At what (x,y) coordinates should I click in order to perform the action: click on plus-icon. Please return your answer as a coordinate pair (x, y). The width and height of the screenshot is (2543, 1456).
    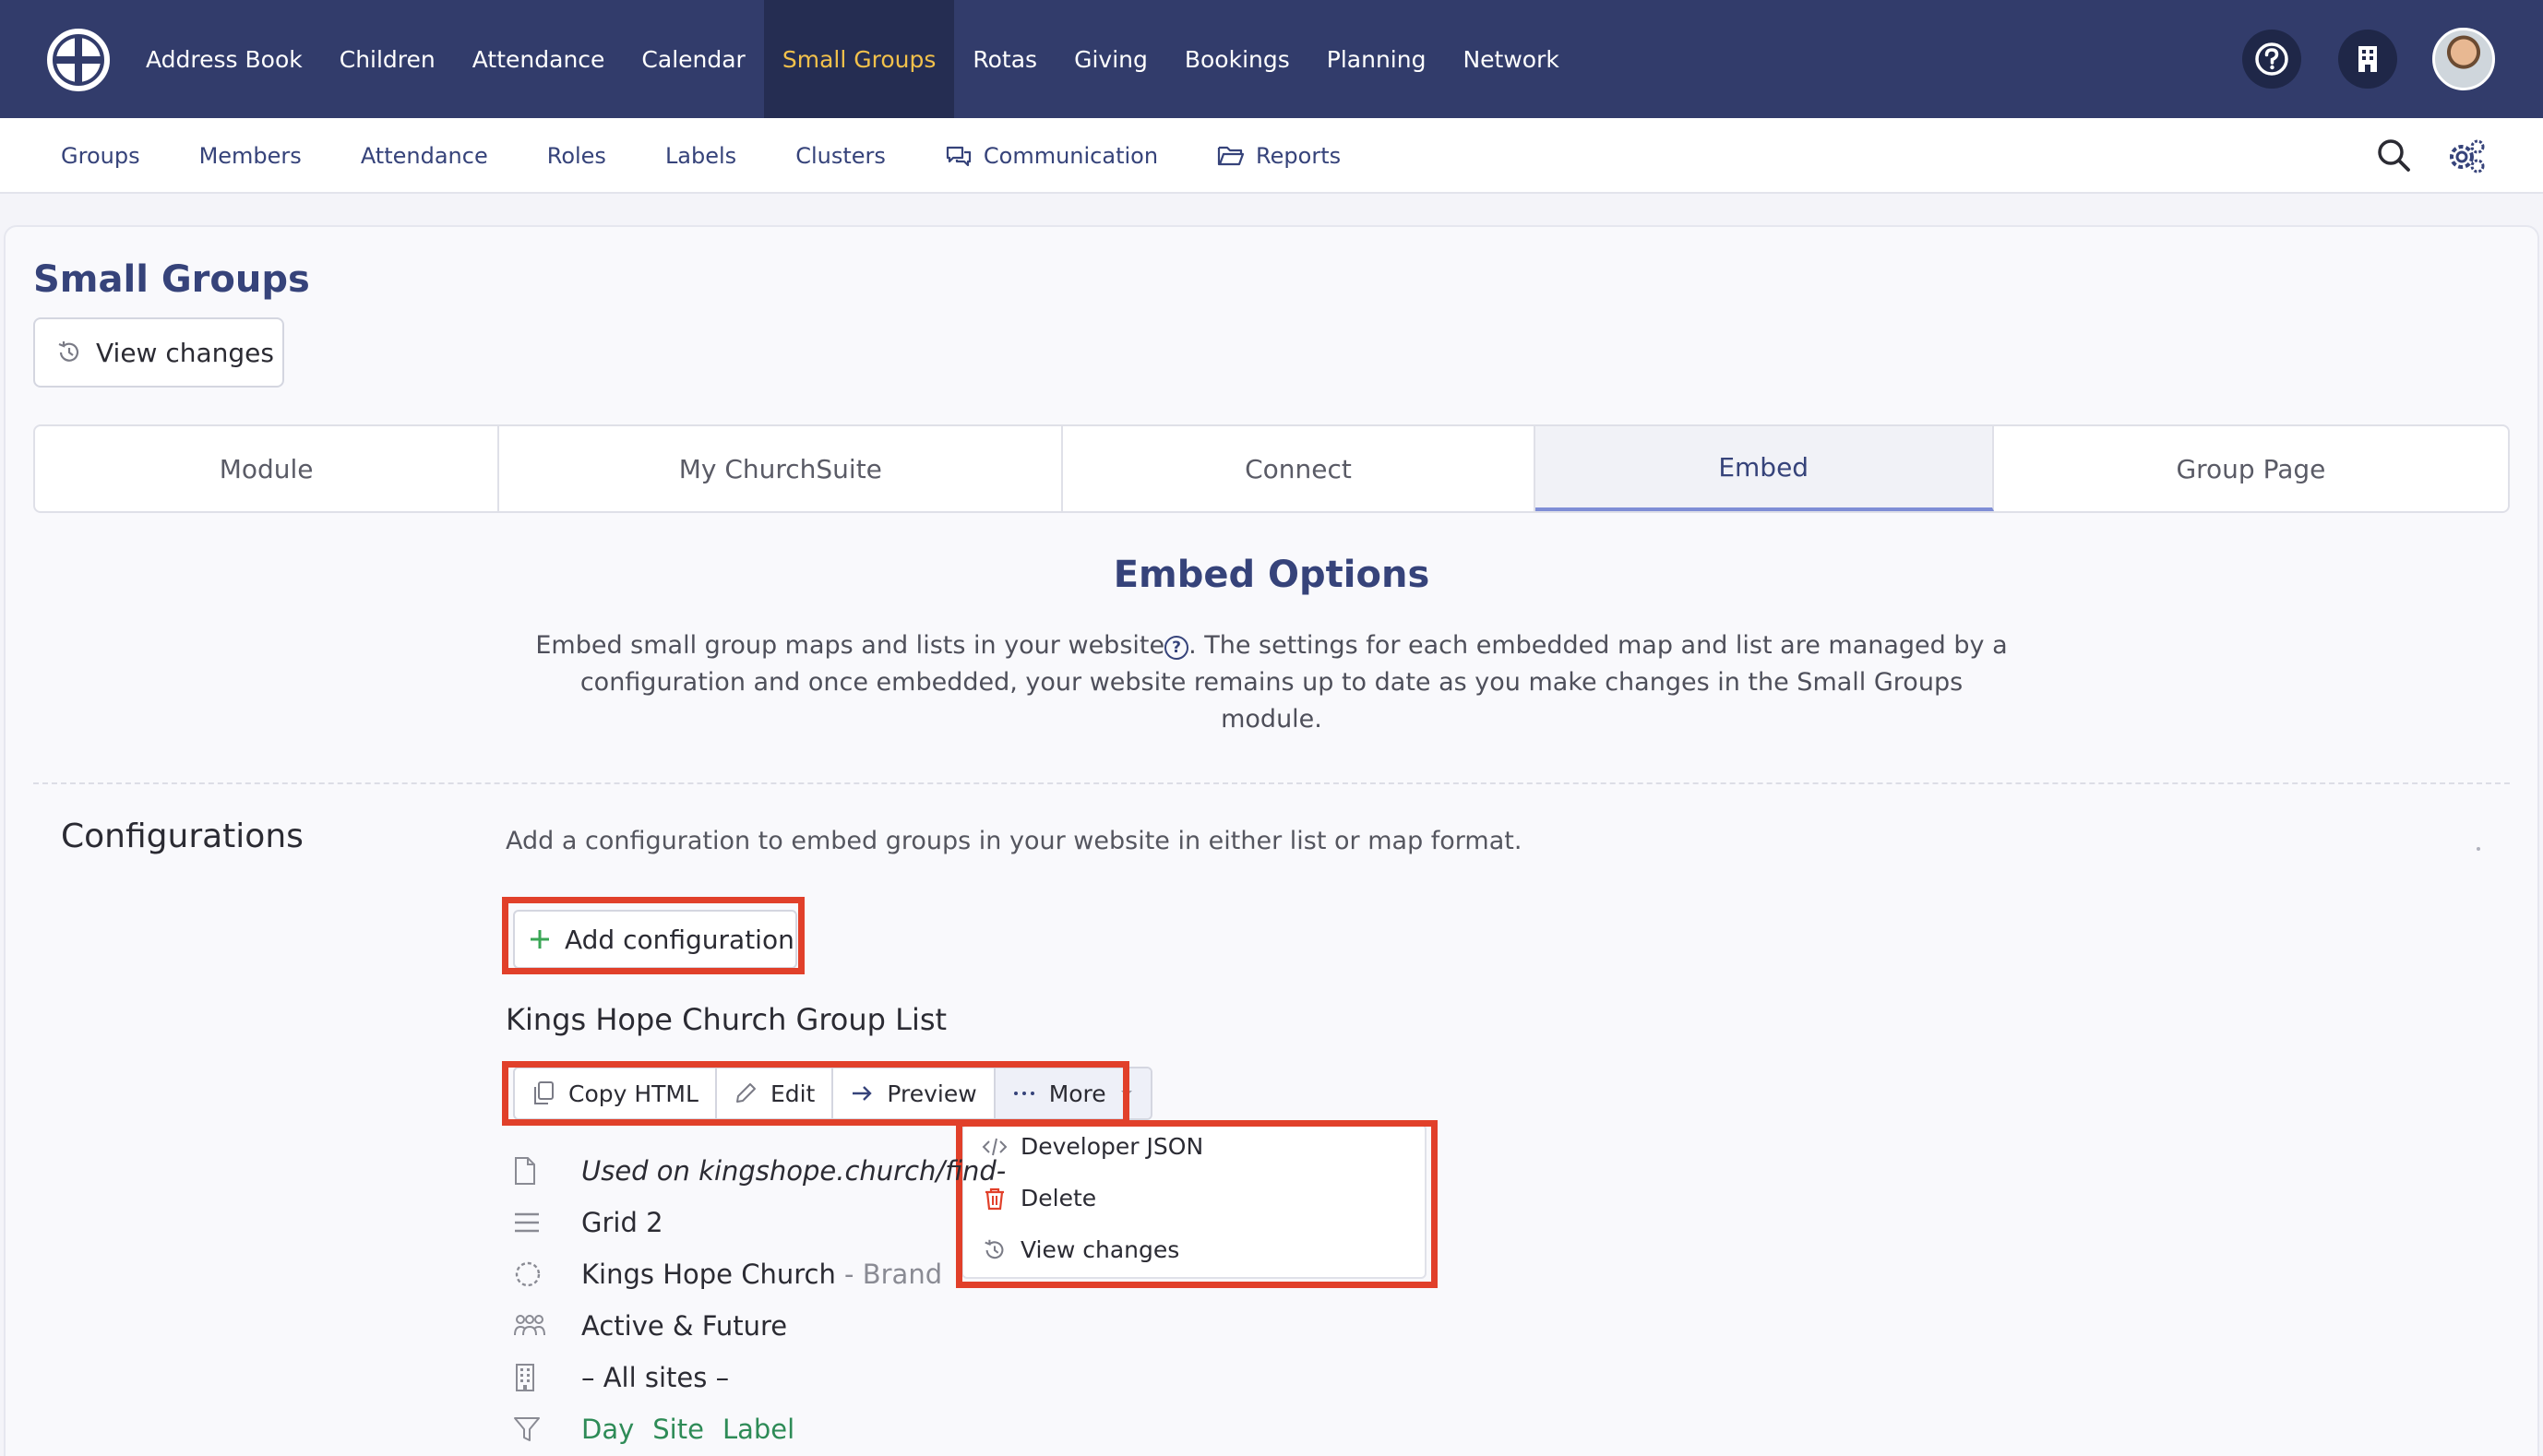
    Looking at the image, I should click on (540, 939).